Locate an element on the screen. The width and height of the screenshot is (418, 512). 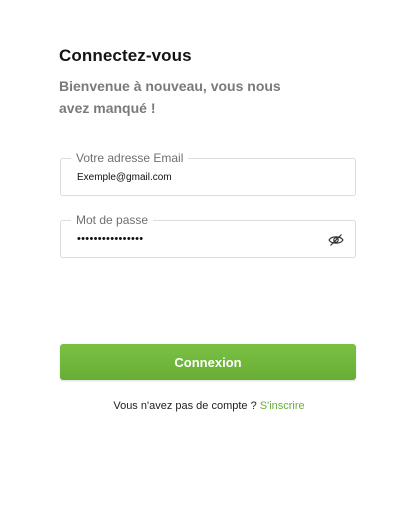
page-title: Connectez-vous is located at coordinates (125, 55).